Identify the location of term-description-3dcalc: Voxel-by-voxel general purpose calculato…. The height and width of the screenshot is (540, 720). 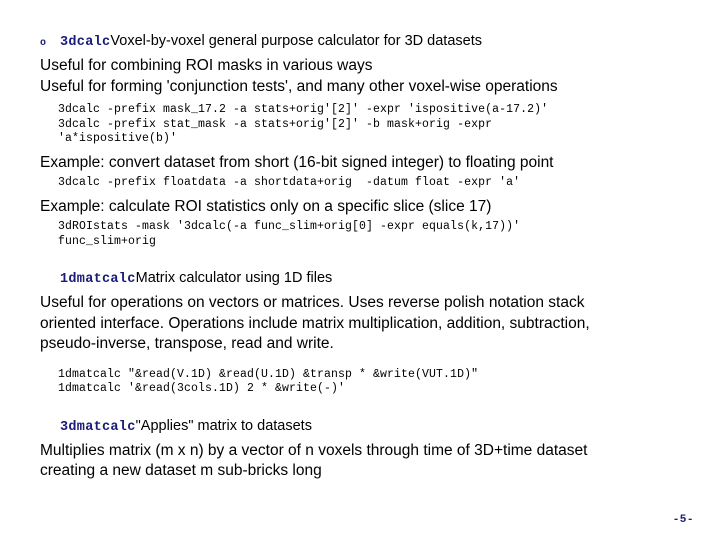
(296, 41).